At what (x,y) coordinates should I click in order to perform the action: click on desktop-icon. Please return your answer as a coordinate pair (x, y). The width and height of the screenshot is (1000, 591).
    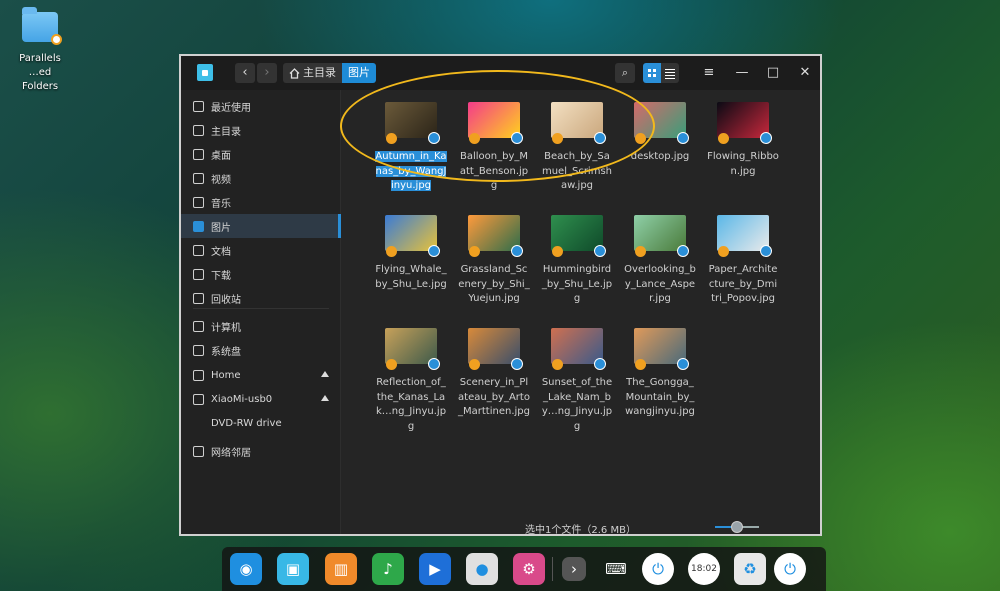
    Looking at the image, I should click on (198, 154).